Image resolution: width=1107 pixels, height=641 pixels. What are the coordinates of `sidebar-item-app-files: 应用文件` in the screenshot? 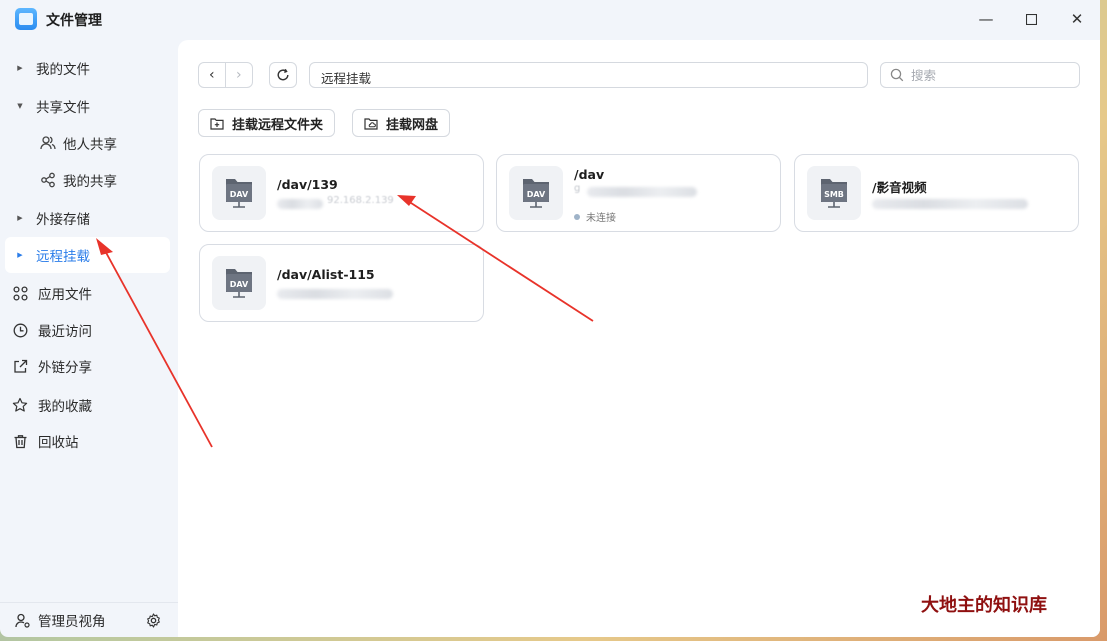 It's located at (87, 293).